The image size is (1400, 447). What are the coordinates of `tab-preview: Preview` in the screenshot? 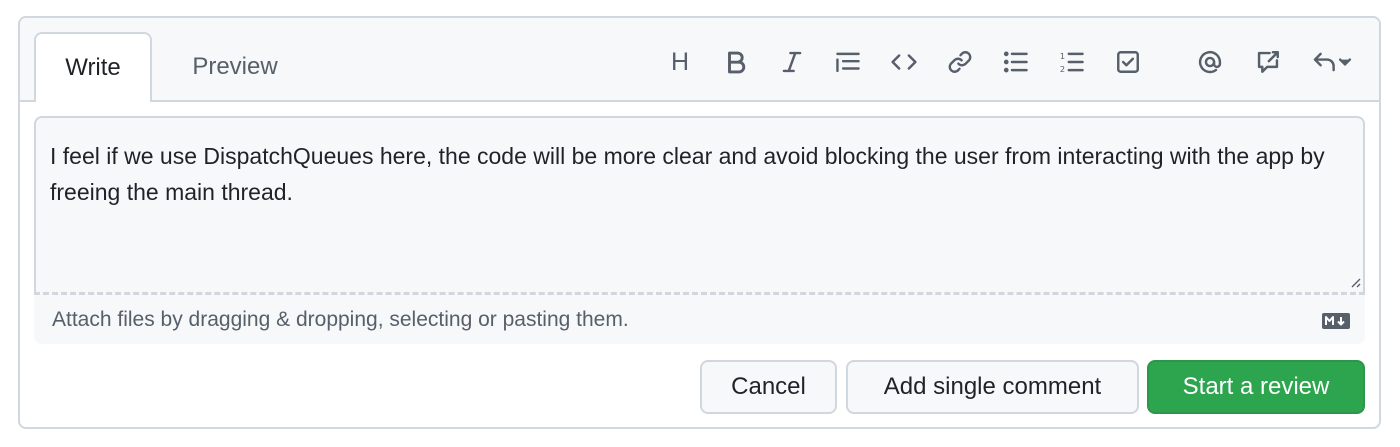 It's located at (235, 67).